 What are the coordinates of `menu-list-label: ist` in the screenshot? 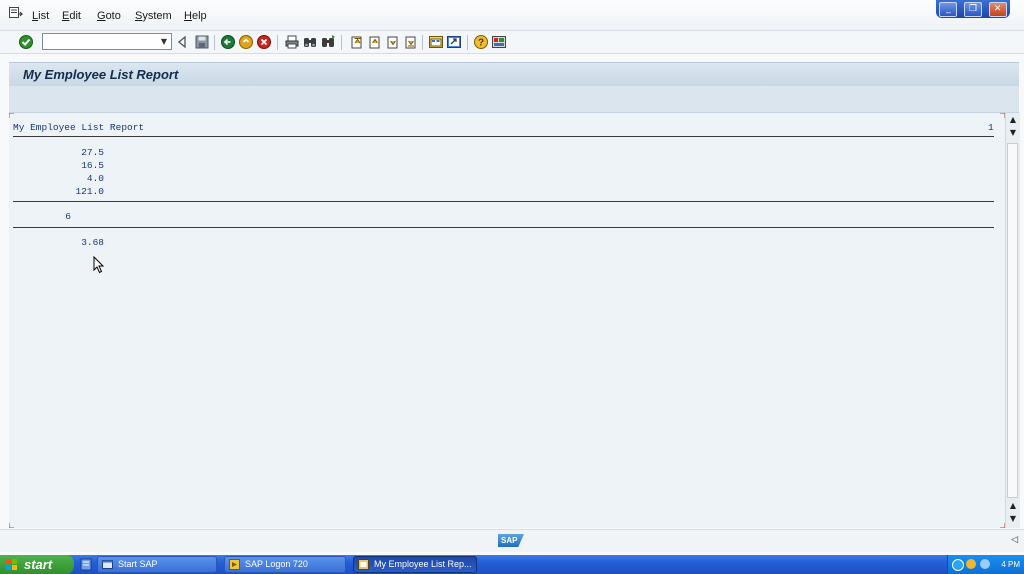 It's located at (44, 16).